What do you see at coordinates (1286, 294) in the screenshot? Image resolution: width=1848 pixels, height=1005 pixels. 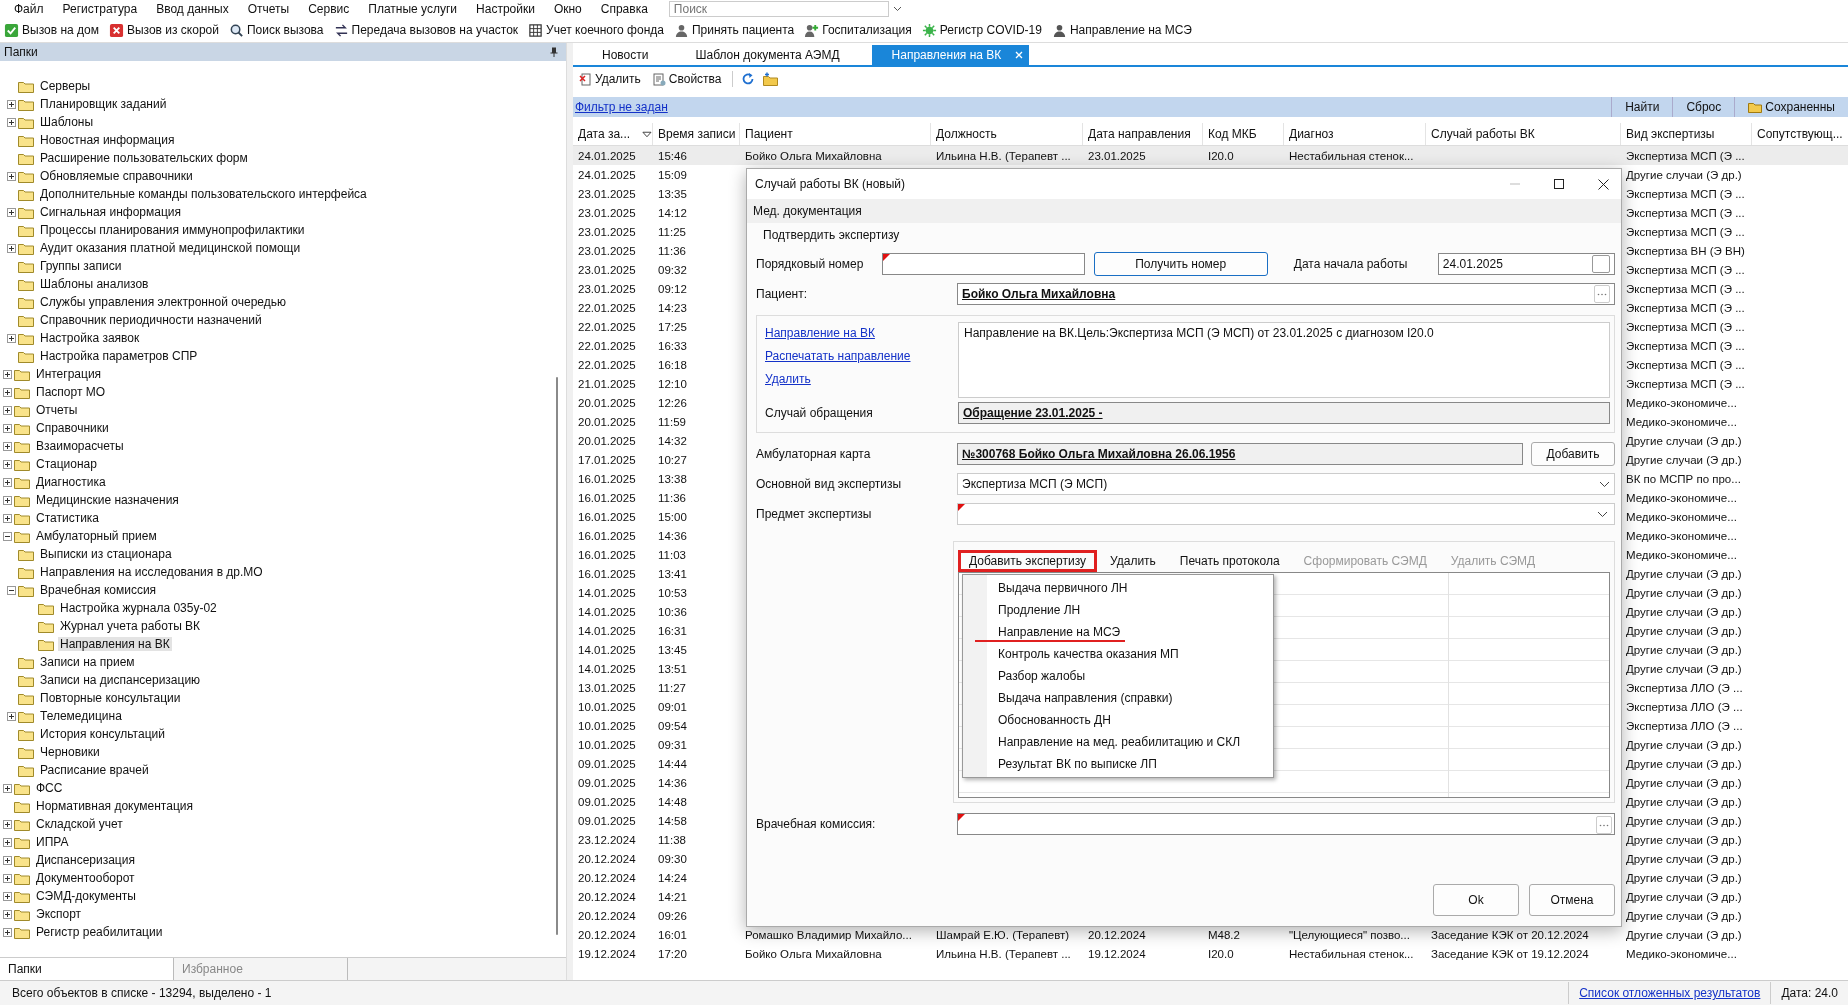 I see `patient-field: Бойко Ольга Михайловна` at bounding box center [1286, 294].